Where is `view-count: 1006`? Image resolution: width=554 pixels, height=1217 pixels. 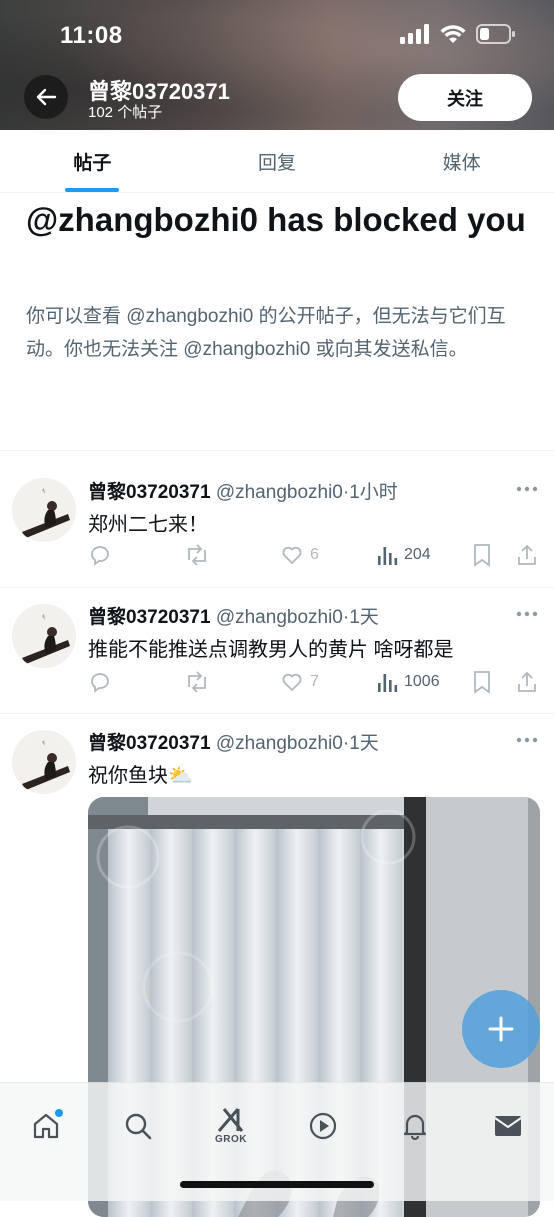 view-count: 1006 is located at coordinates (422, 681).